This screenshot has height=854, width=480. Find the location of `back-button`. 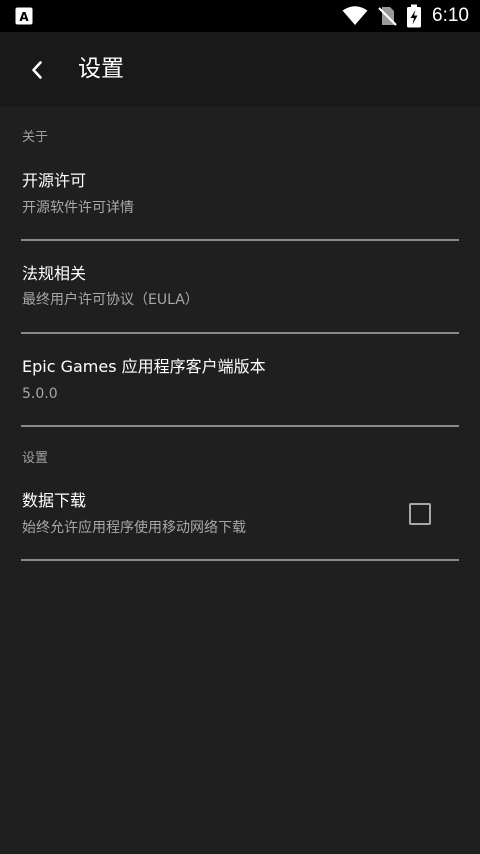

back-button is located at coordinates (37, 70).